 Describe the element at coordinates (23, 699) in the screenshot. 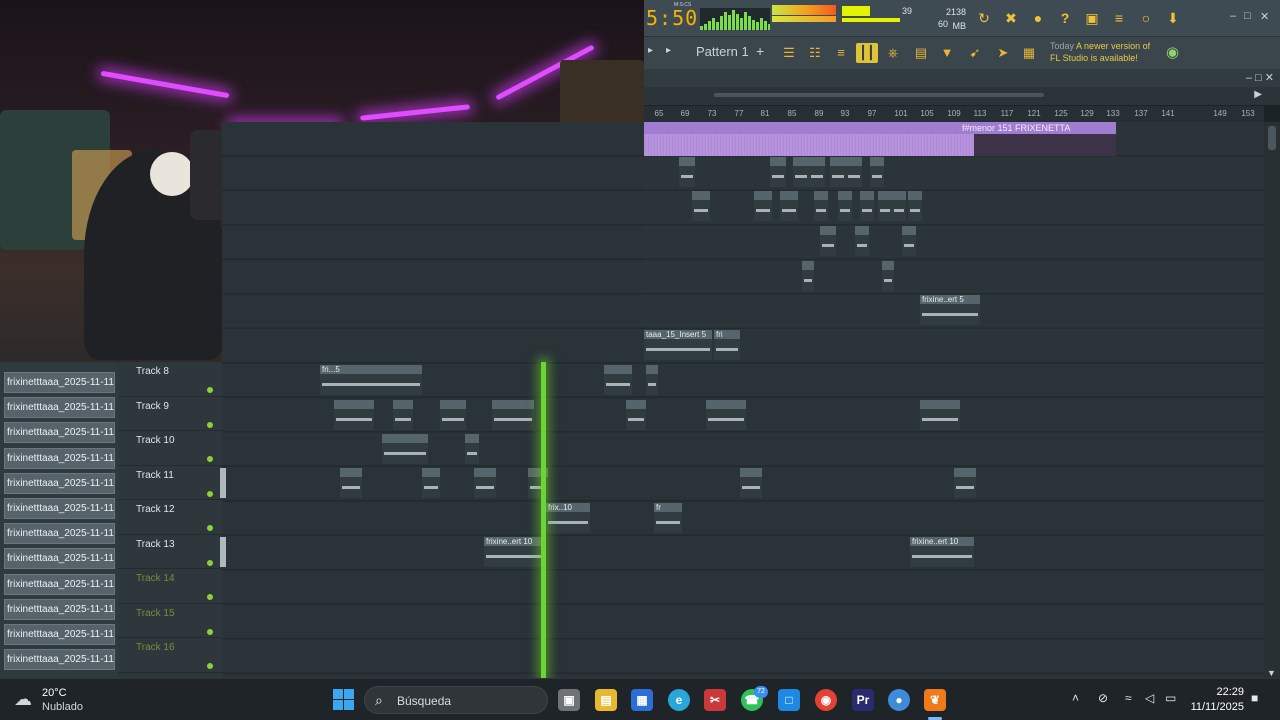

I see `cloud-icon: ☁` at that location.